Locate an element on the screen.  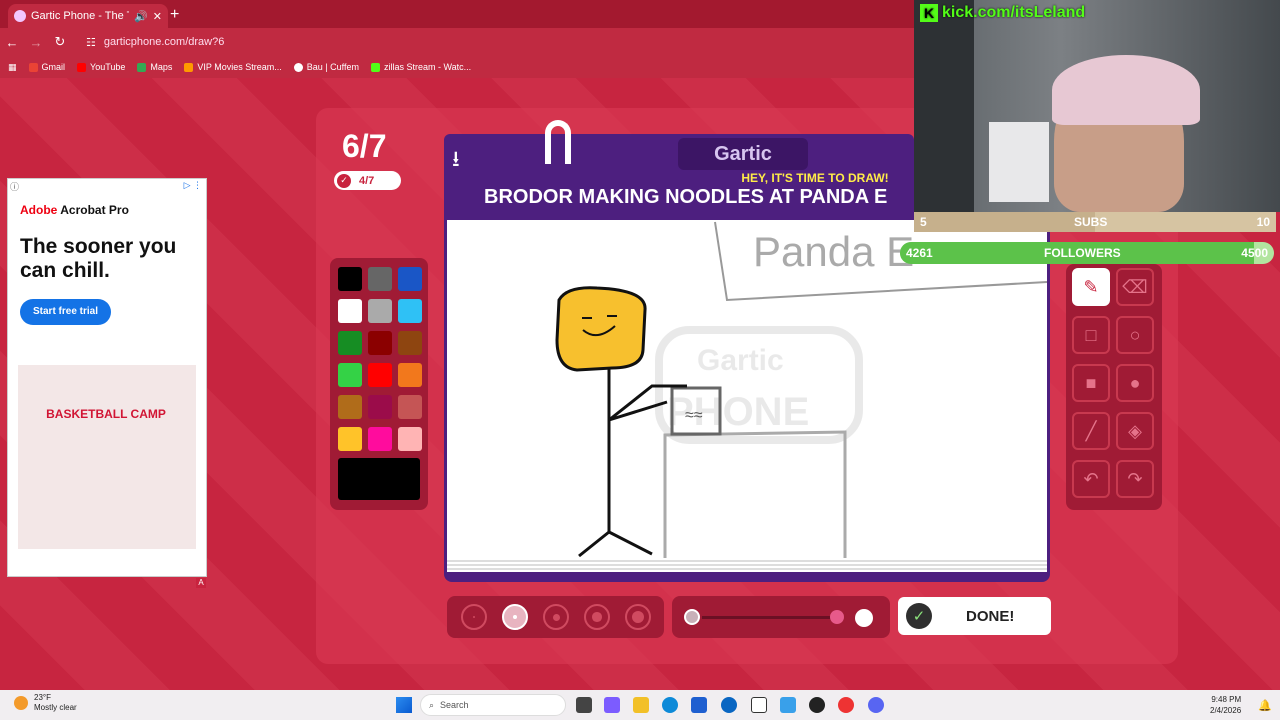
circle-fill-tool: ● is located at coordinates (1135, 383).